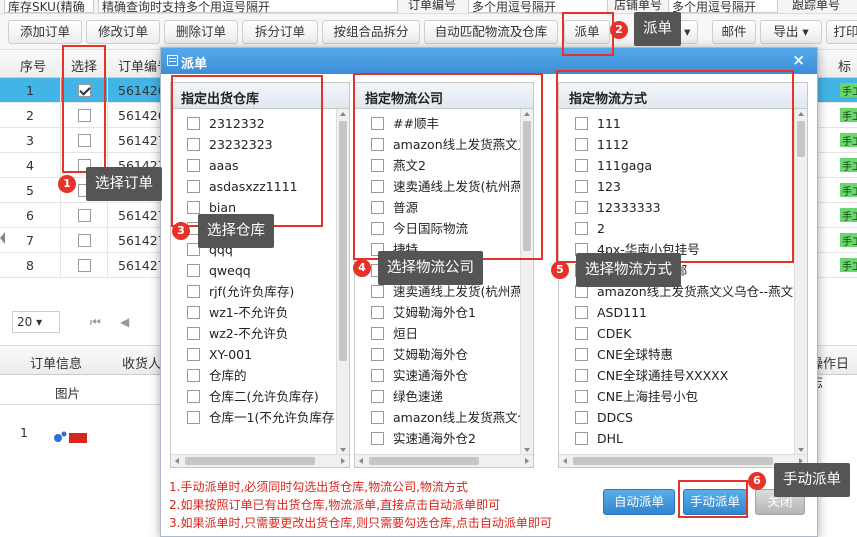 The height and width of the screenshot is (537, 857). I want to click on first-page-icon: ⏮, so click(95, 322).